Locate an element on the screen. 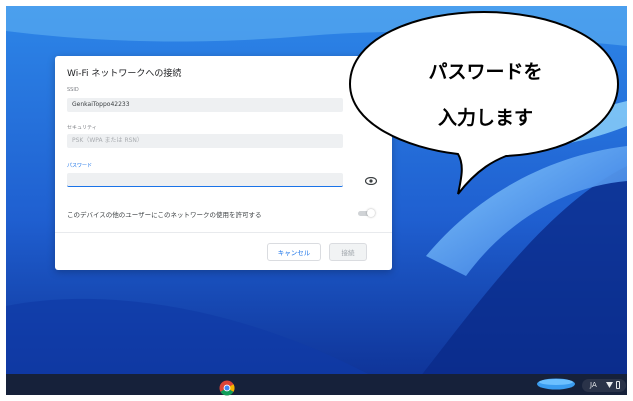 This screenshot has height=401, width=633. cloud-icon is located at coordinates (556, 384).